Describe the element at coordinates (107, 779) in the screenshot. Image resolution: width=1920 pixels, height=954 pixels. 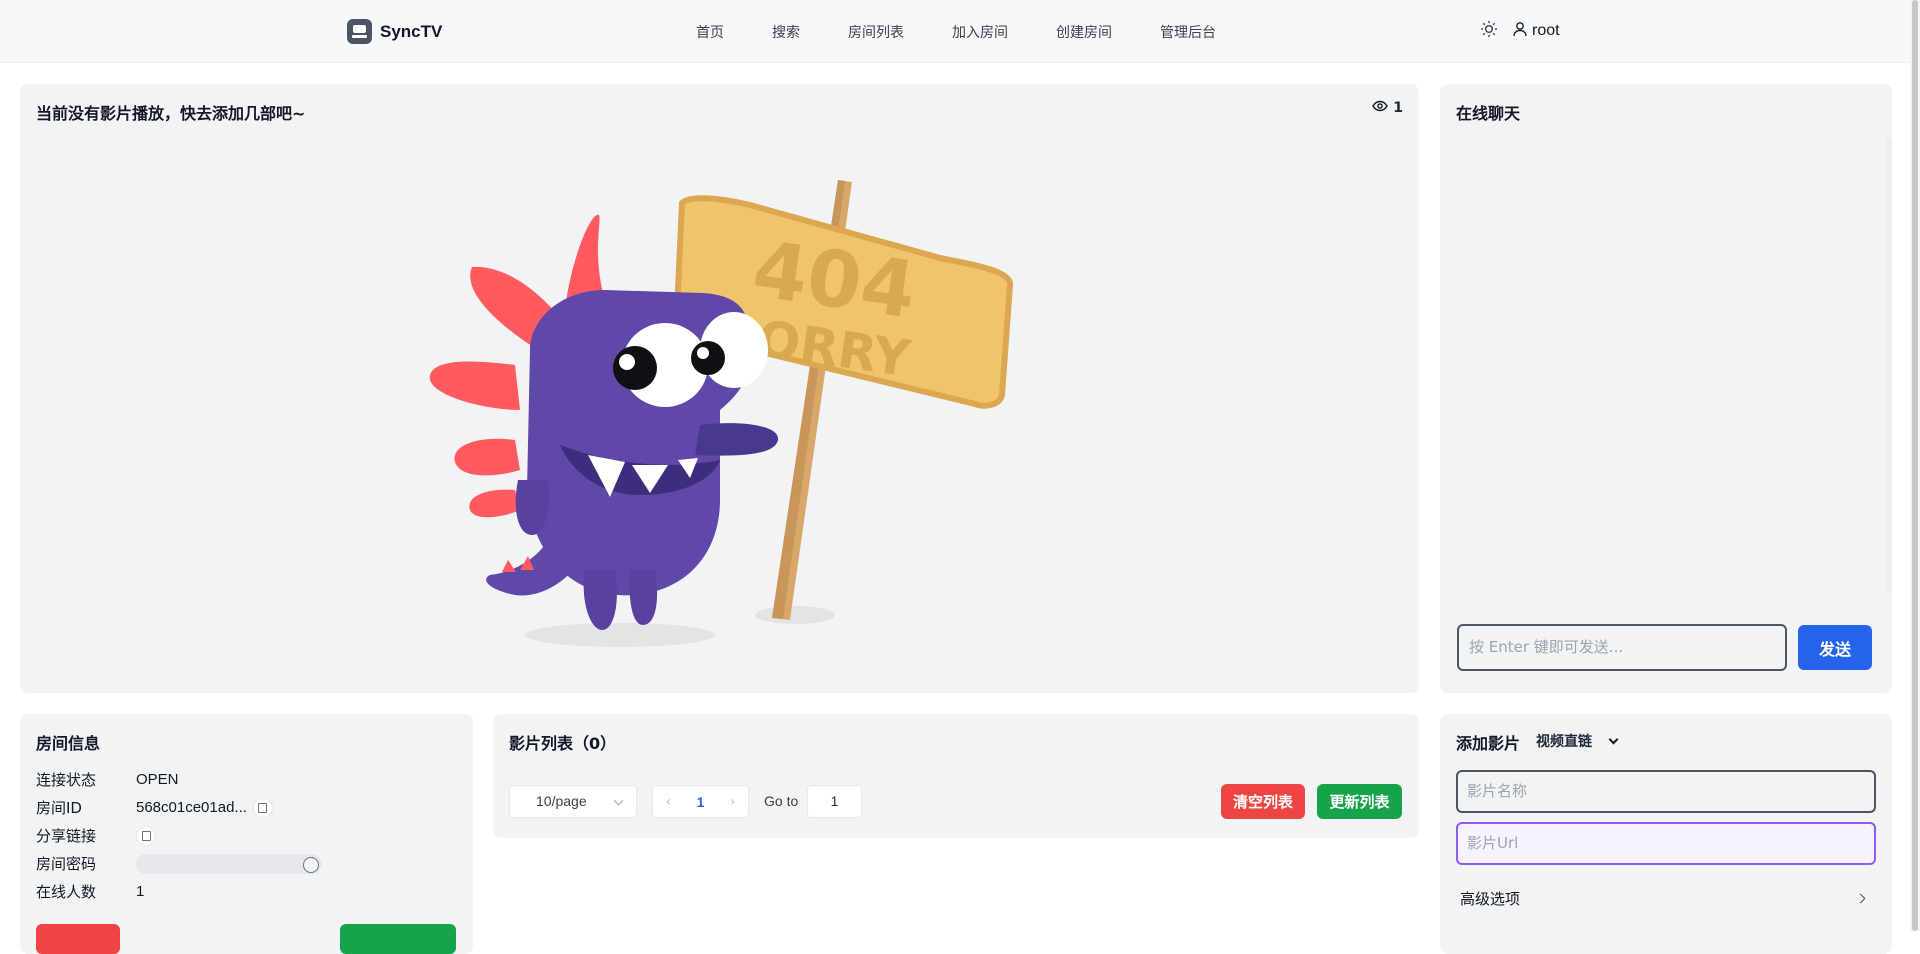
I see `info-row-connection-status: 连接状态 OPEN` at that location.